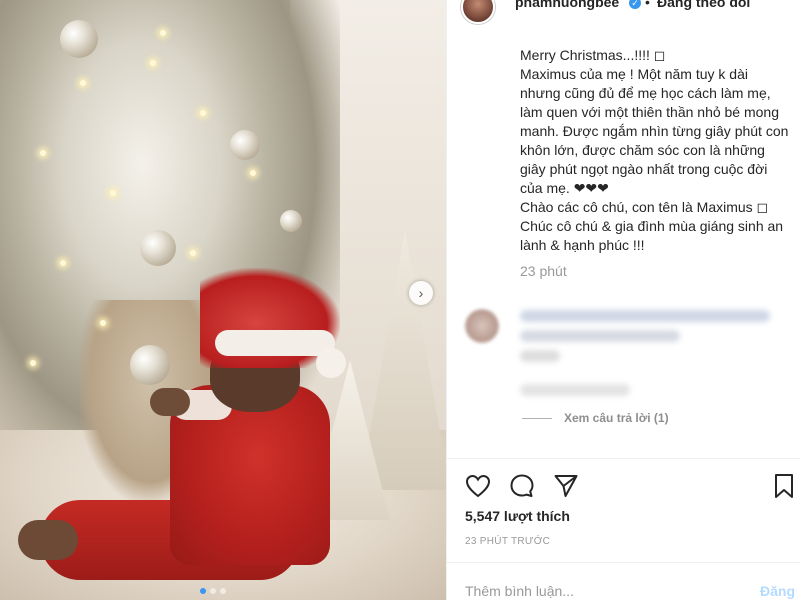  I want to click on follow-status-button: Đang theo dõi, so click(703, 5).